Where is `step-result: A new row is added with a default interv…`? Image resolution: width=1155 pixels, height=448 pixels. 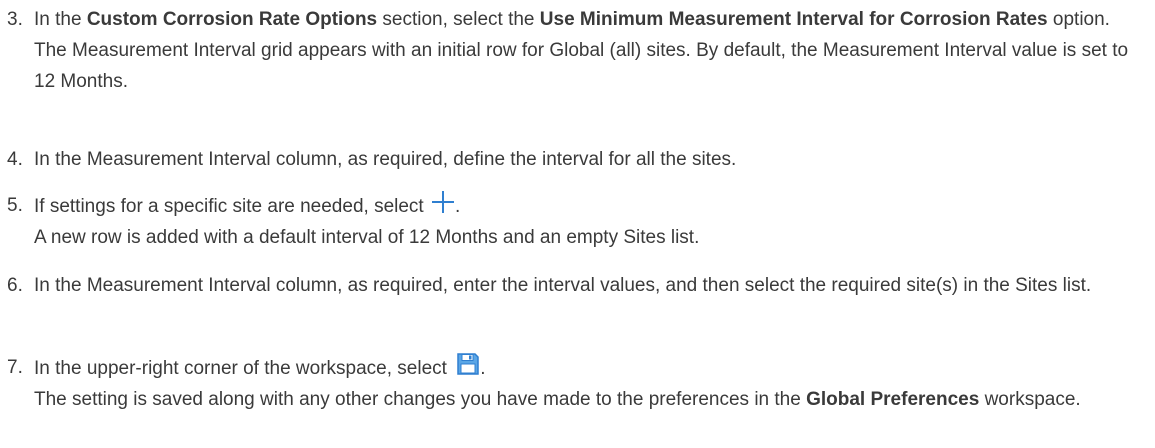
step-result: A new row is added with a default interv… is located at coordinates (367, 237).